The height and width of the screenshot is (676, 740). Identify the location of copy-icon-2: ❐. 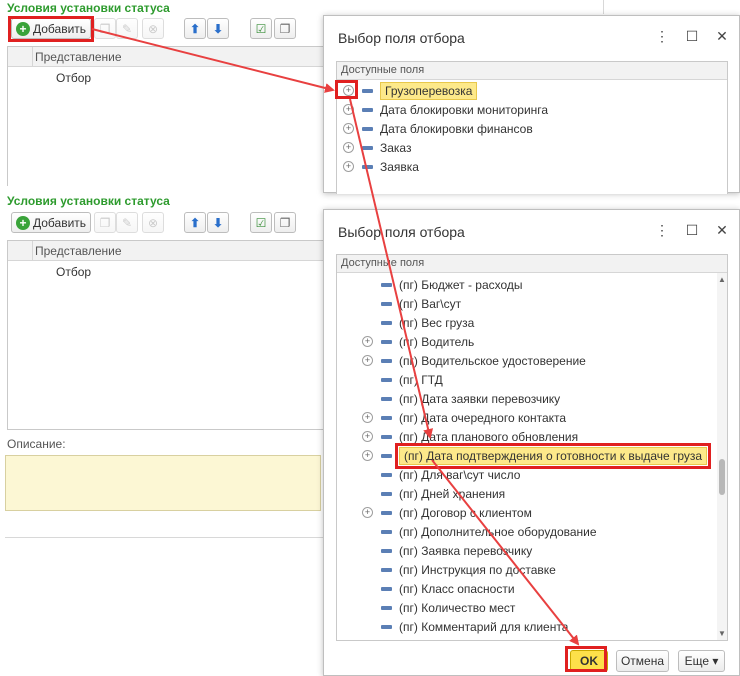
(105, 222).